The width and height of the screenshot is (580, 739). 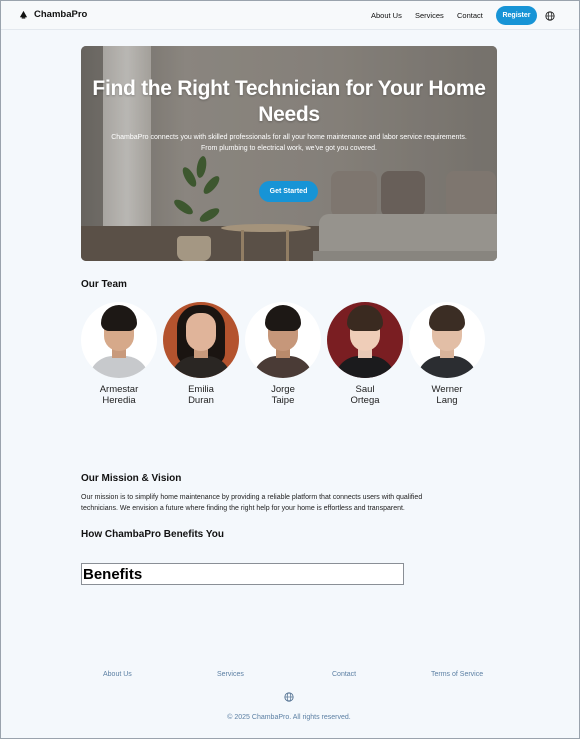 I want to click on language-button, so click(x=549, y=15).